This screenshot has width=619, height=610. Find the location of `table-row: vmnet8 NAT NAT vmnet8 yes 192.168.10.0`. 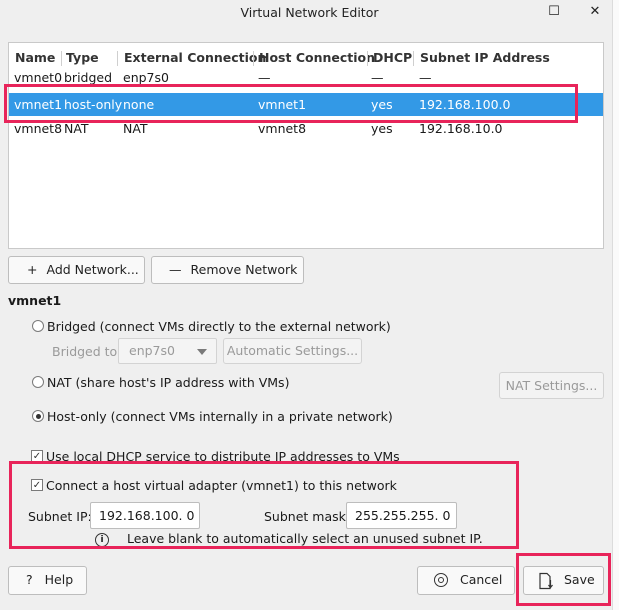

table-row: vmnet8 NAT NAT vmnet8 yes 192.168.10.0 is located at coordinates (306, 128).